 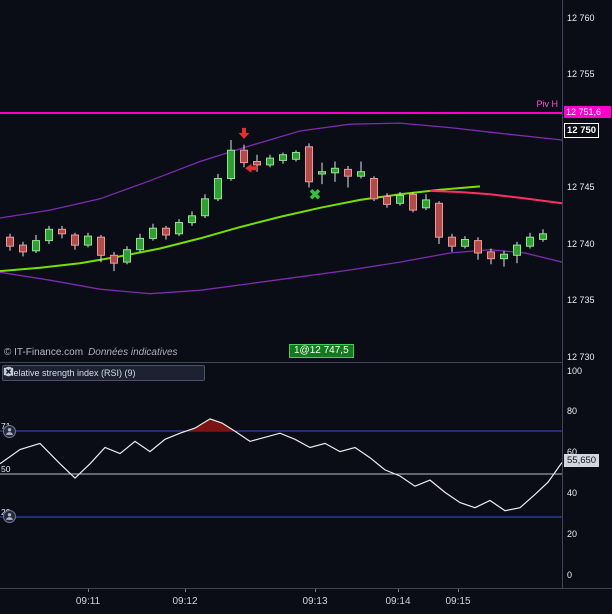 What do you see at coordinates (6, 469) in the screenshot?
I see `rsi-level-label-50: 50` at bounding box center [6, 469].